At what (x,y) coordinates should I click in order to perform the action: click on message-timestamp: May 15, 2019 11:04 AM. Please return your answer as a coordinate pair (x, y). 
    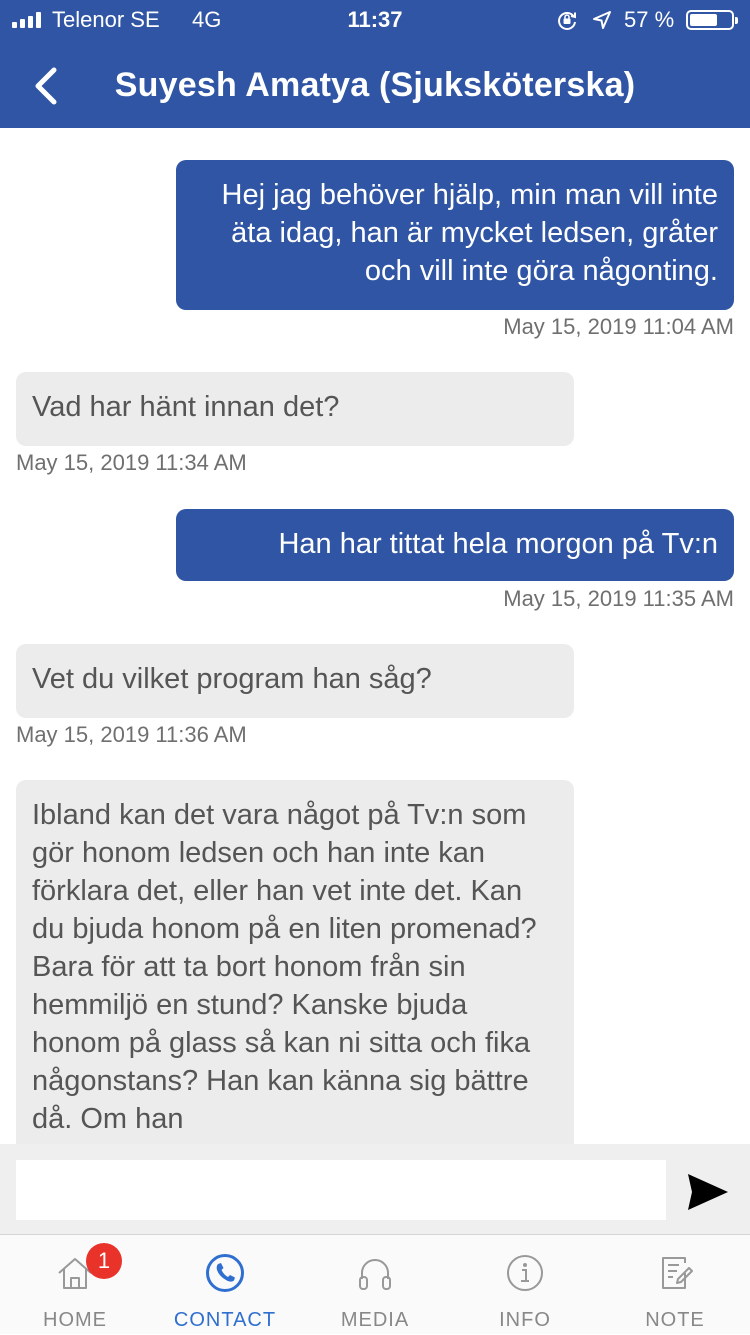
    Looking at the image, I should click on (618, 326).